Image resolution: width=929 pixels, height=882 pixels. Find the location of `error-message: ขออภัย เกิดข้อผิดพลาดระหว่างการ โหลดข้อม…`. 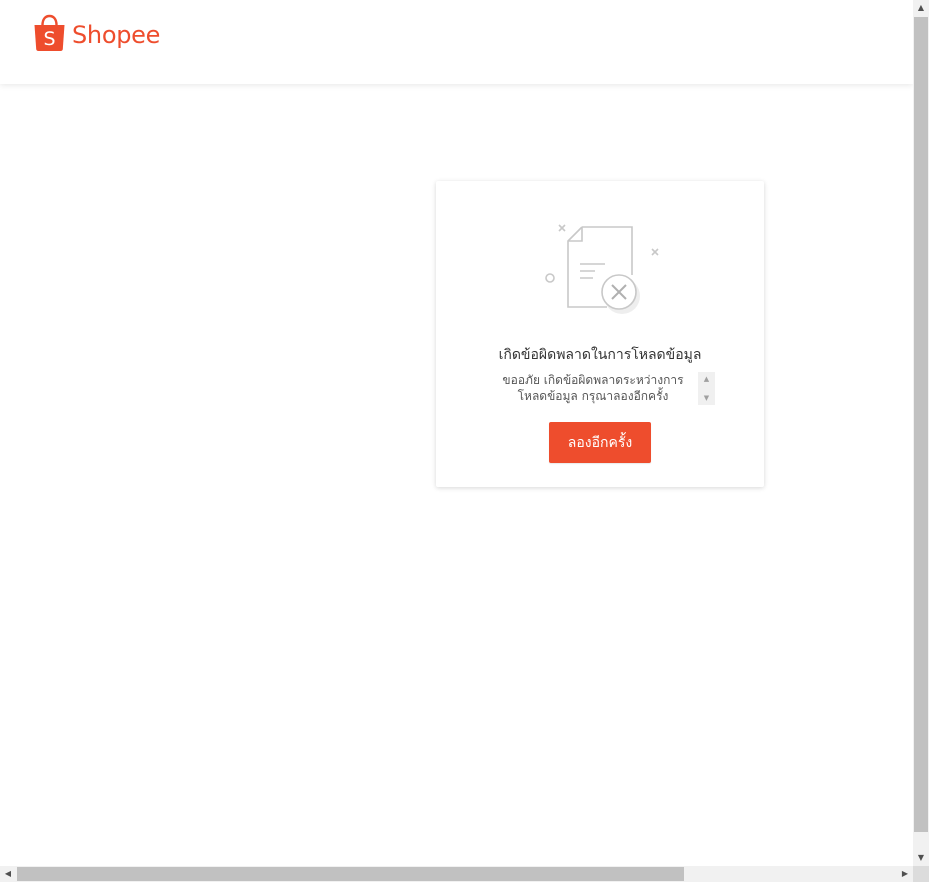

error-message: ขออภัย เกิดข้อผิดพลาดระหว่างการ โหลดข้อม… is located at coordinates (593, 388).